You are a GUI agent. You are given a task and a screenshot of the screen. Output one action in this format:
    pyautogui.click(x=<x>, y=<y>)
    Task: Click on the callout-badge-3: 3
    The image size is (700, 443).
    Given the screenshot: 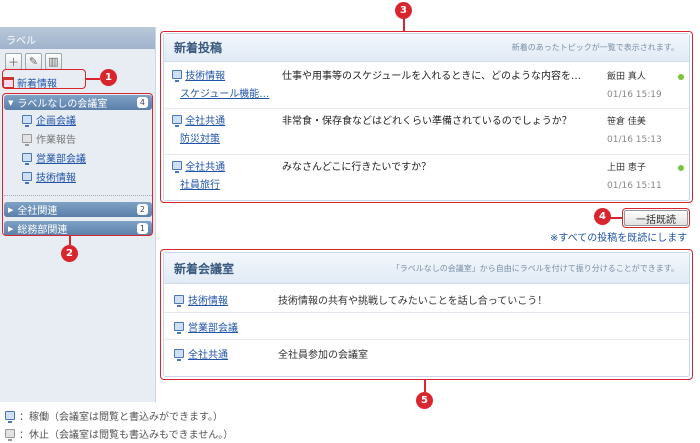 What is the action you would take?
    pyautogui.click(x=403, y=10)
    